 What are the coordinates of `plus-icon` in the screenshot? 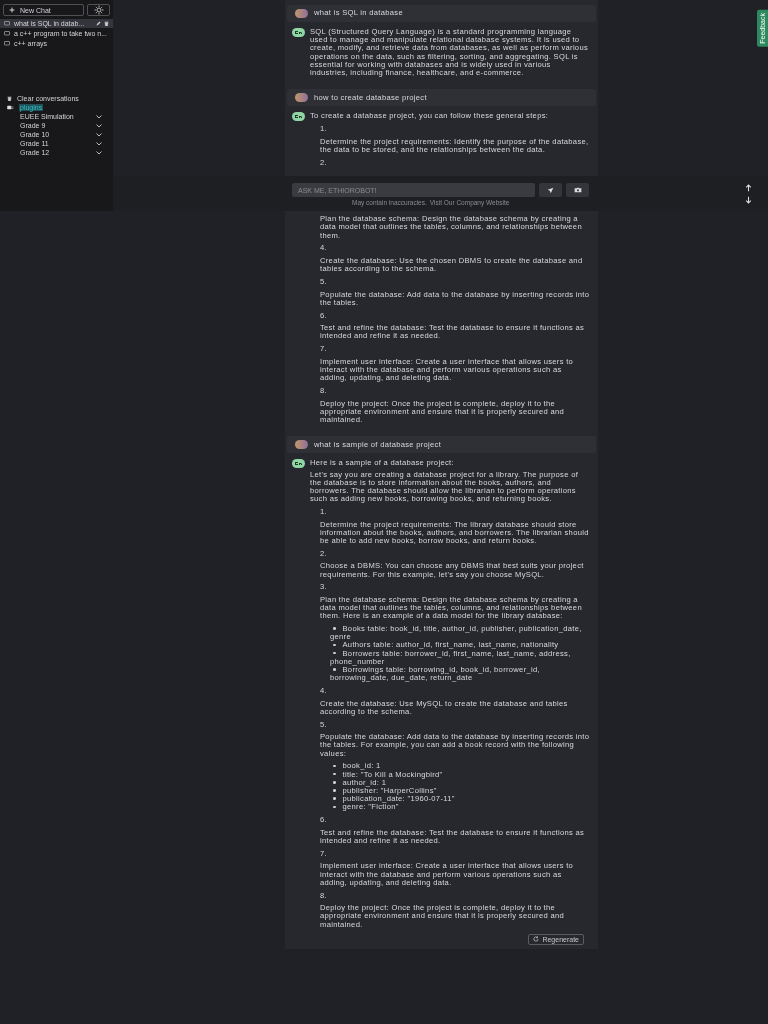 It's located at (12, 10).